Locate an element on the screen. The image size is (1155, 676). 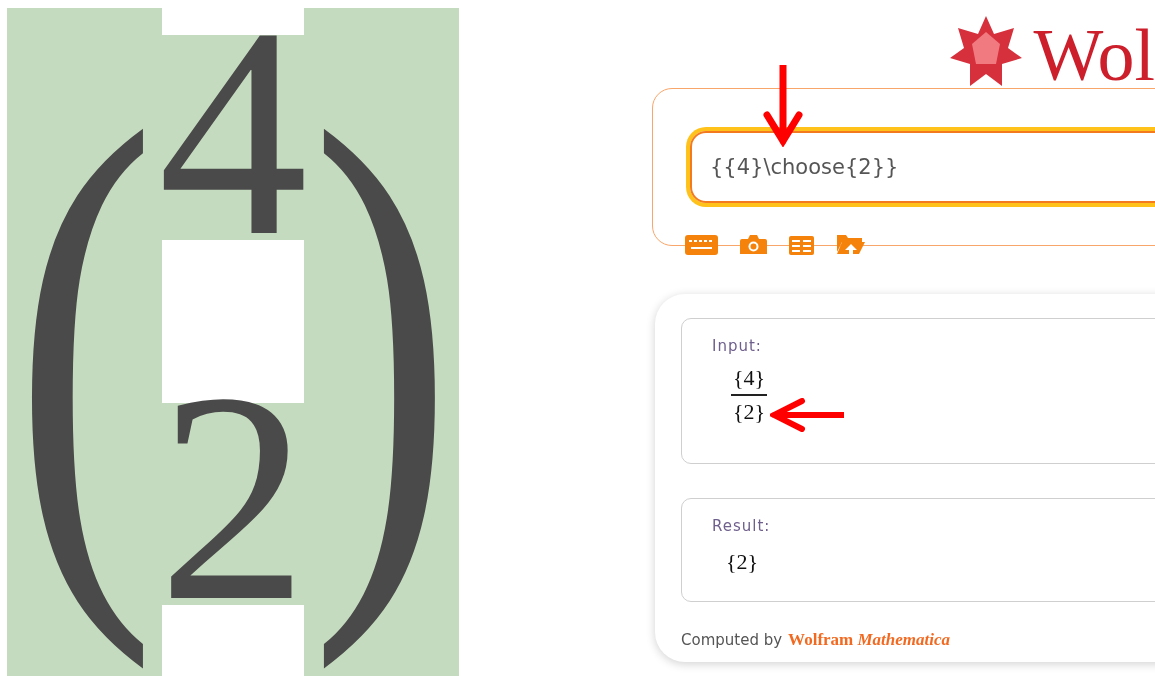
top-digit: 4 is located at coordinates (233, 132).